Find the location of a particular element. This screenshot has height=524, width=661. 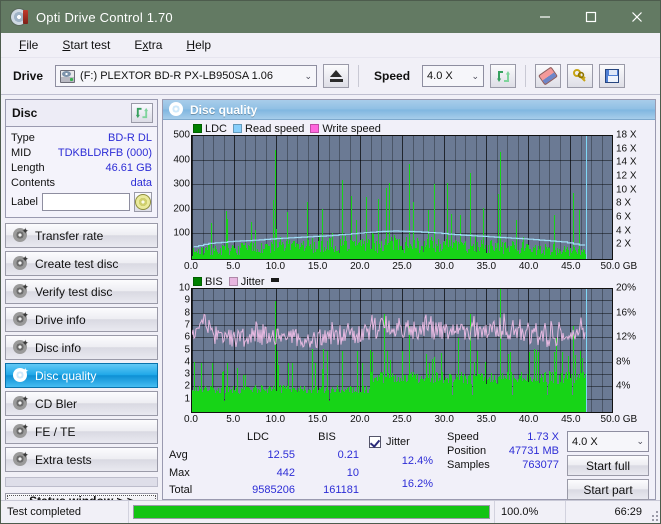

disc-label-button is located at coordinates (143, 202).